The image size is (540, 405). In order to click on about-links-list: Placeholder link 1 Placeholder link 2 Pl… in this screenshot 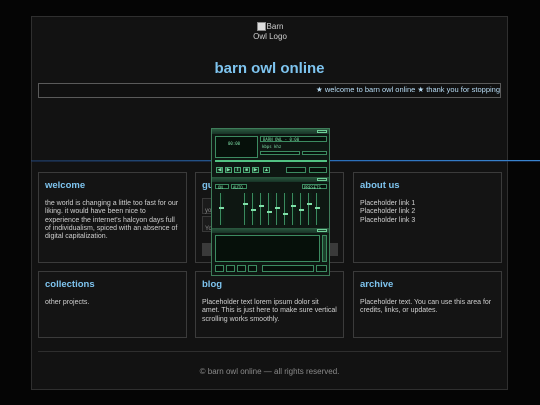, I will do `click(427, 212)`.